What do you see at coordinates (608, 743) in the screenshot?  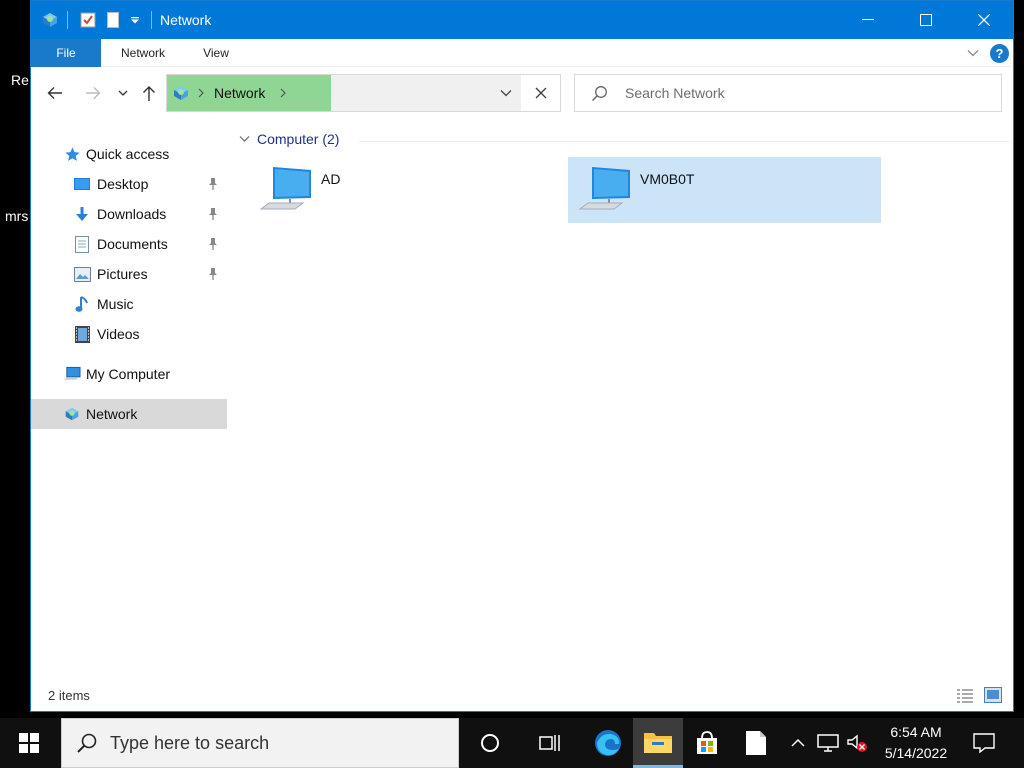 I see `edge-browser-button` at bounding box center [608, 743].